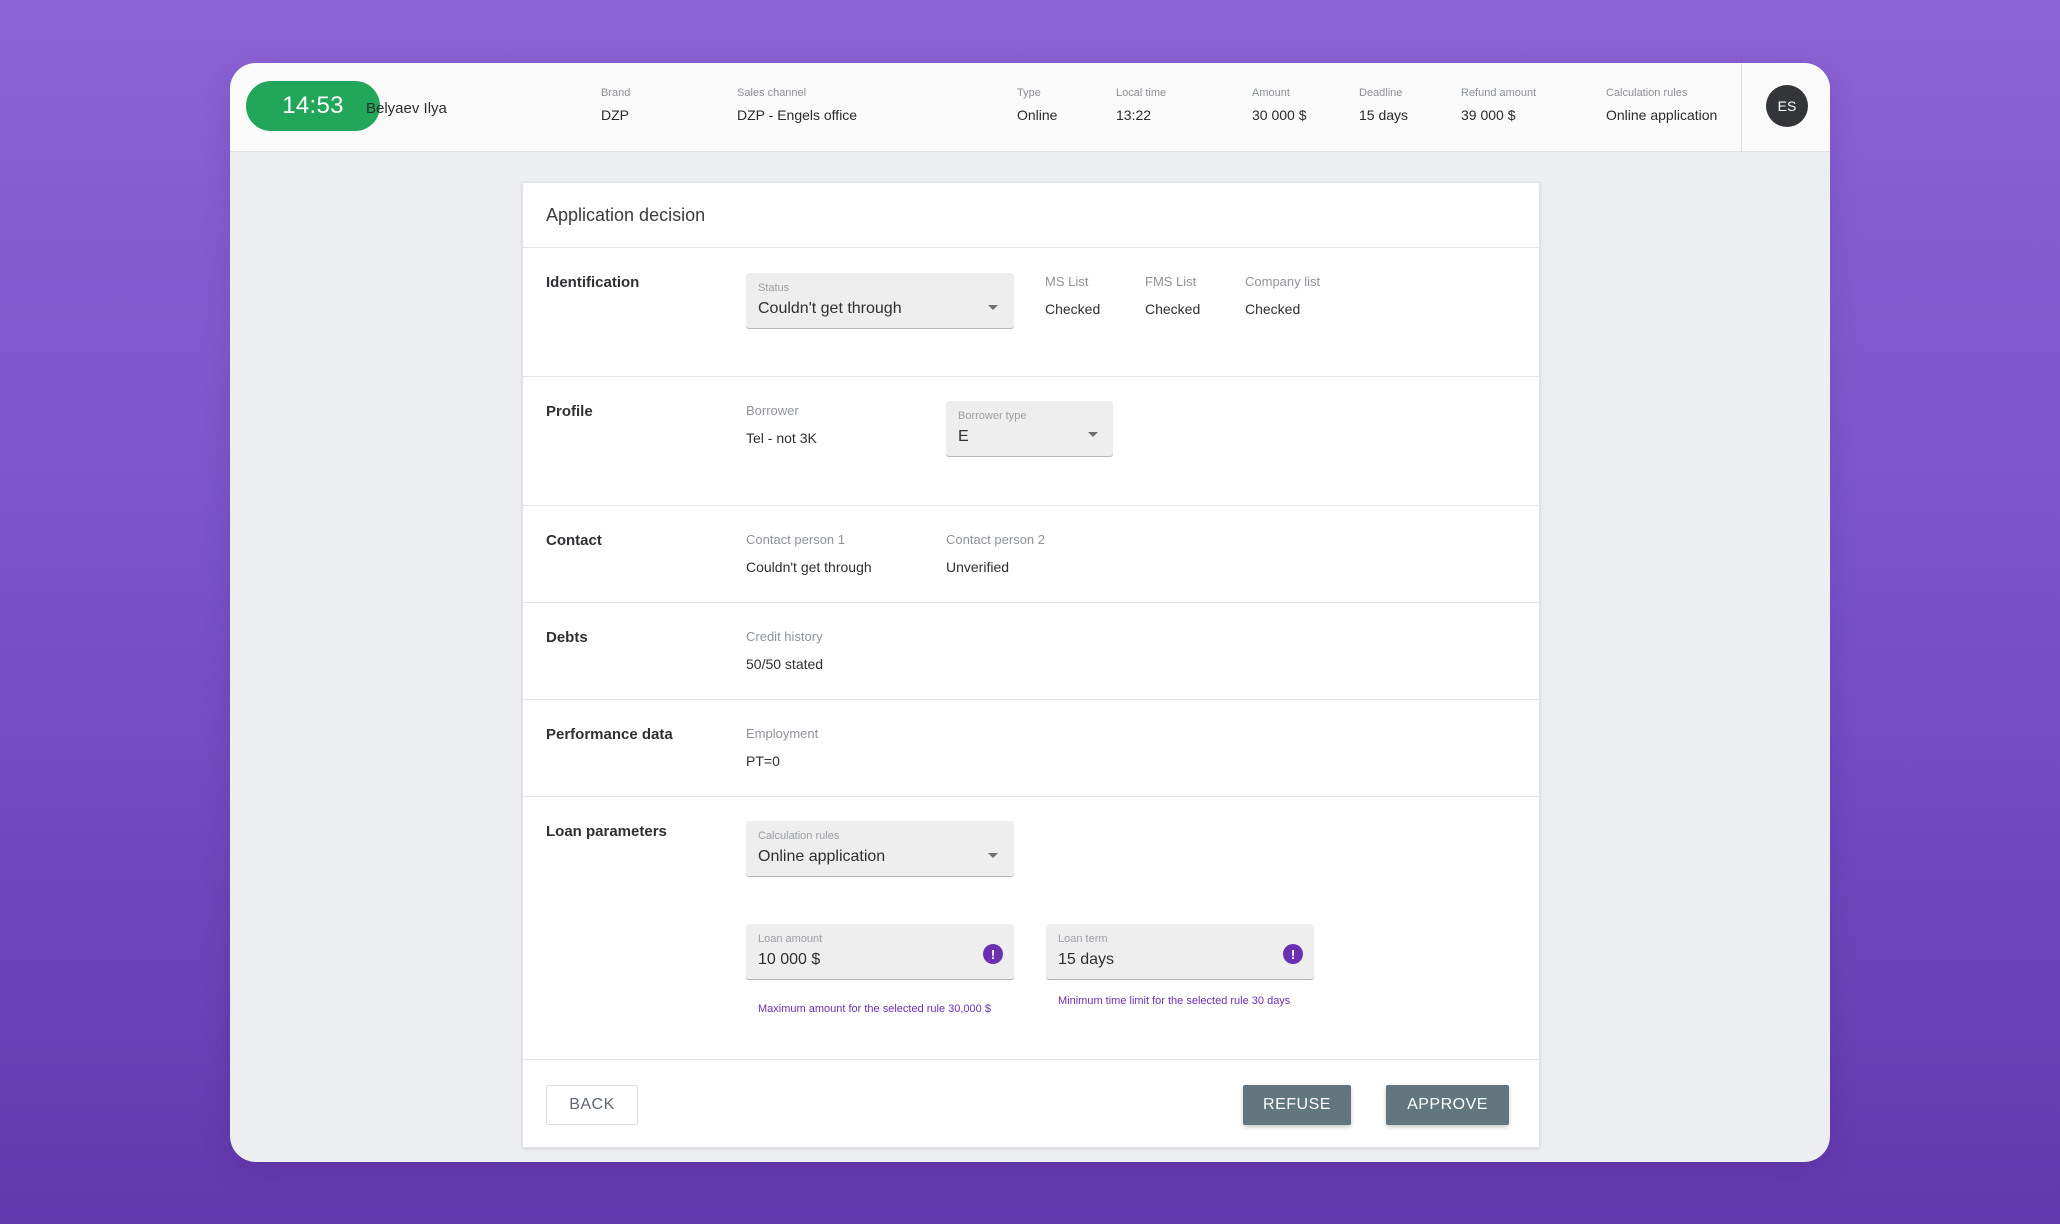  Describe the element at coordinates (772, 93) in the screenshot. I see `sales-channel-label: Sales channel` at that location.